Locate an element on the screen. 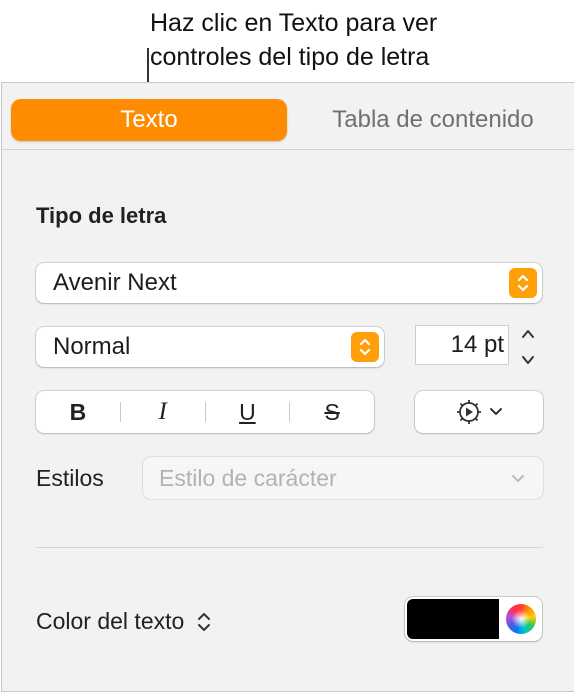 The width and height of the screenshot is (575, 692). text-style-segmented-control: B I U S is located at coordinates (205, 412).